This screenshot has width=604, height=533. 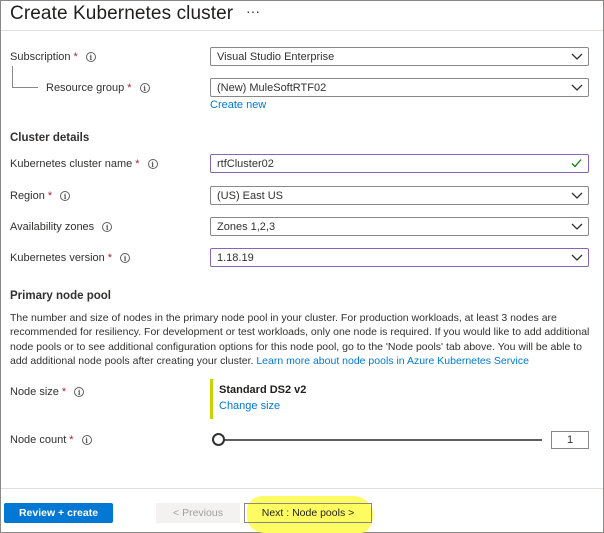 What do you see at coordinates (570, 440) in the screenshot?
I see `node-count-input: 1` at bounding box center [570, 440].